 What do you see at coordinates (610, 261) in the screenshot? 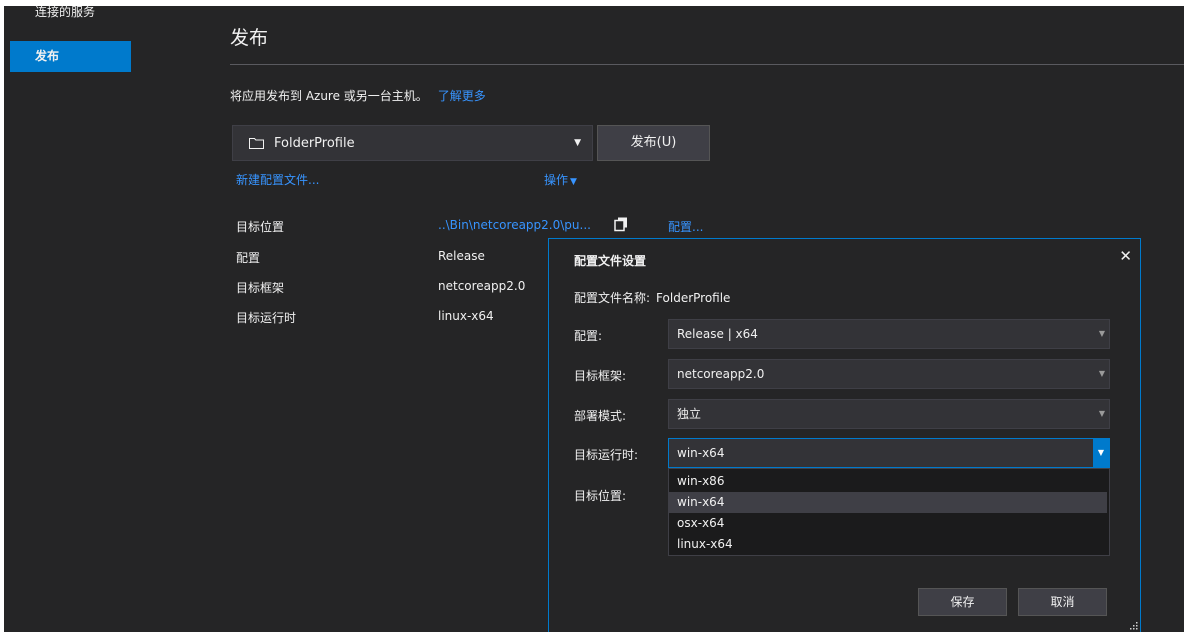
I see `dialog-title: 配置文件设置` at bounding box center [610, 261].